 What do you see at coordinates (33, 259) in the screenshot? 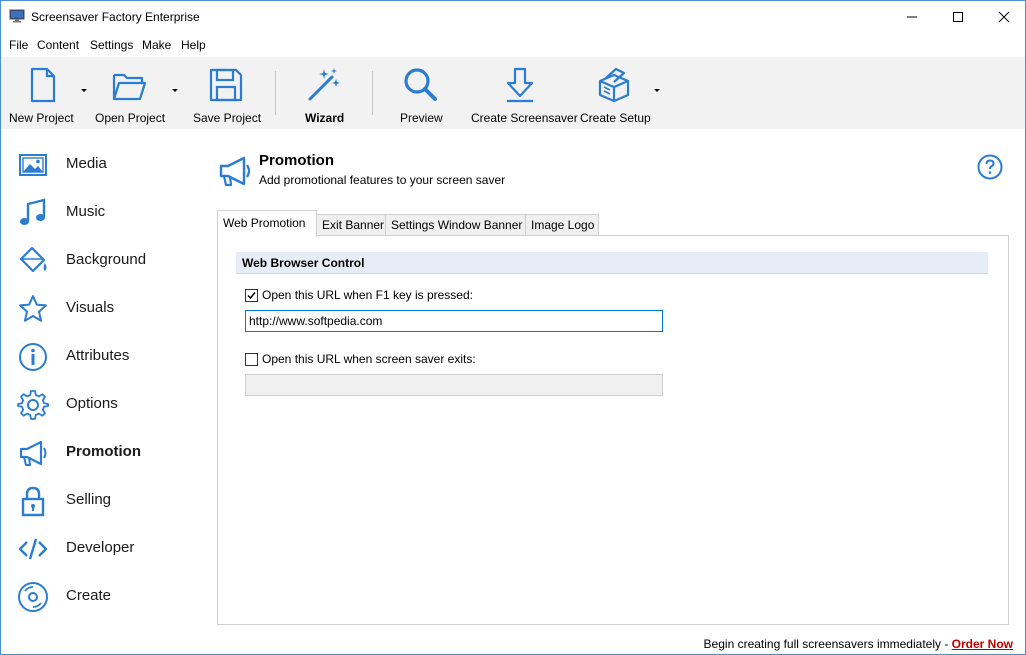
I see `paint-bucket-icon` at bounding box center [33, 259].